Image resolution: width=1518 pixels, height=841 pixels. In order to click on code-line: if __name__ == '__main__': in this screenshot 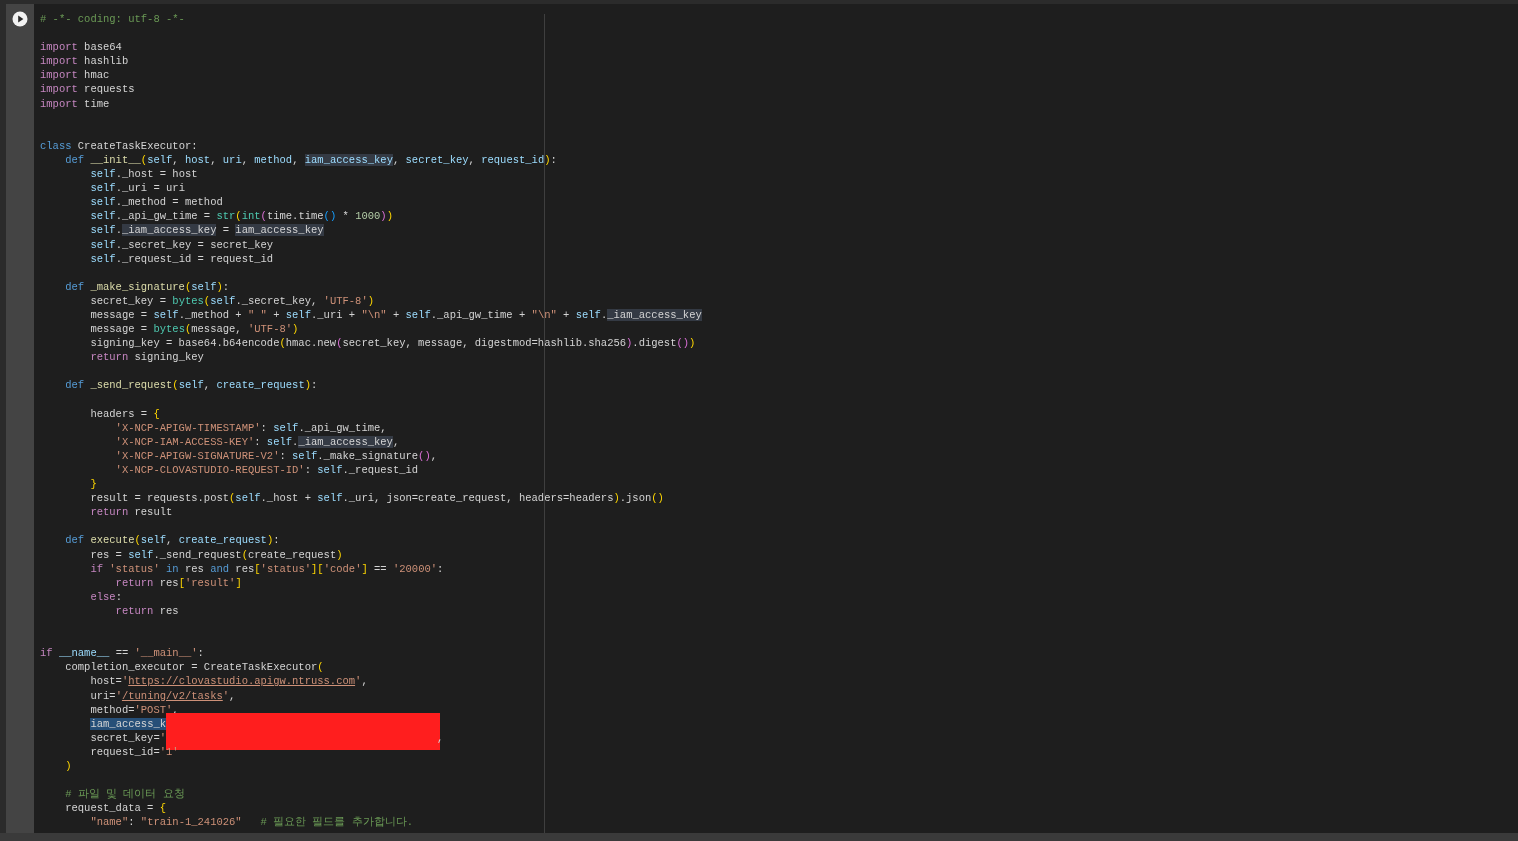, I will do `click(122, 653)`.